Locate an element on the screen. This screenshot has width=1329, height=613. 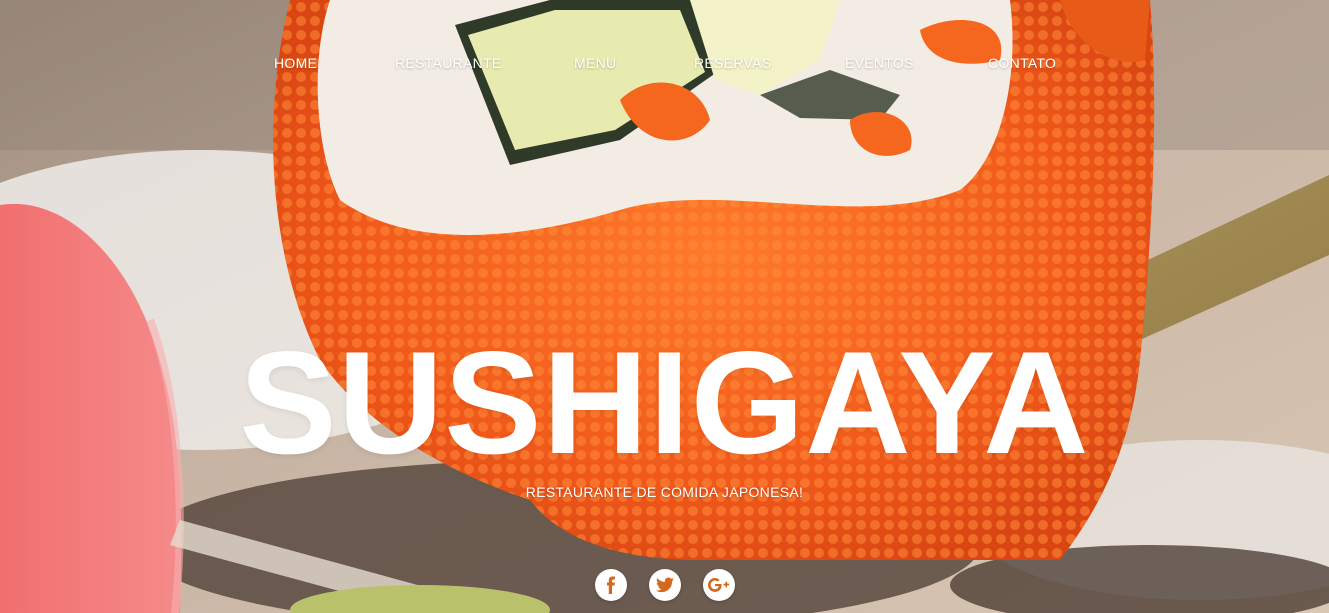
nav-link-restaurante: RESTAURANTE is located at coordinates (448, 63).